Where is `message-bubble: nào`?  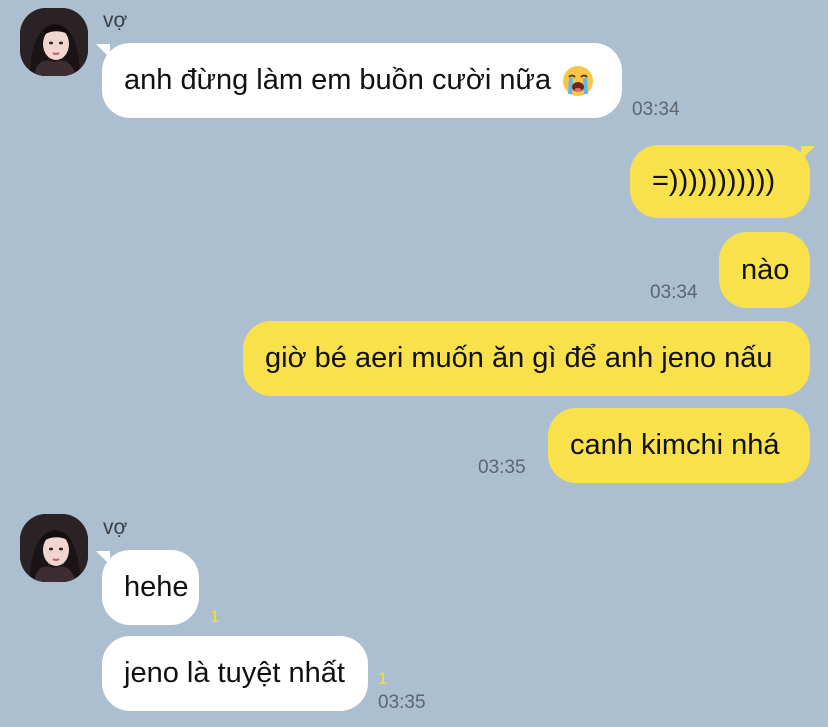 message-bubble: nào is located at coordinates (764, 270).